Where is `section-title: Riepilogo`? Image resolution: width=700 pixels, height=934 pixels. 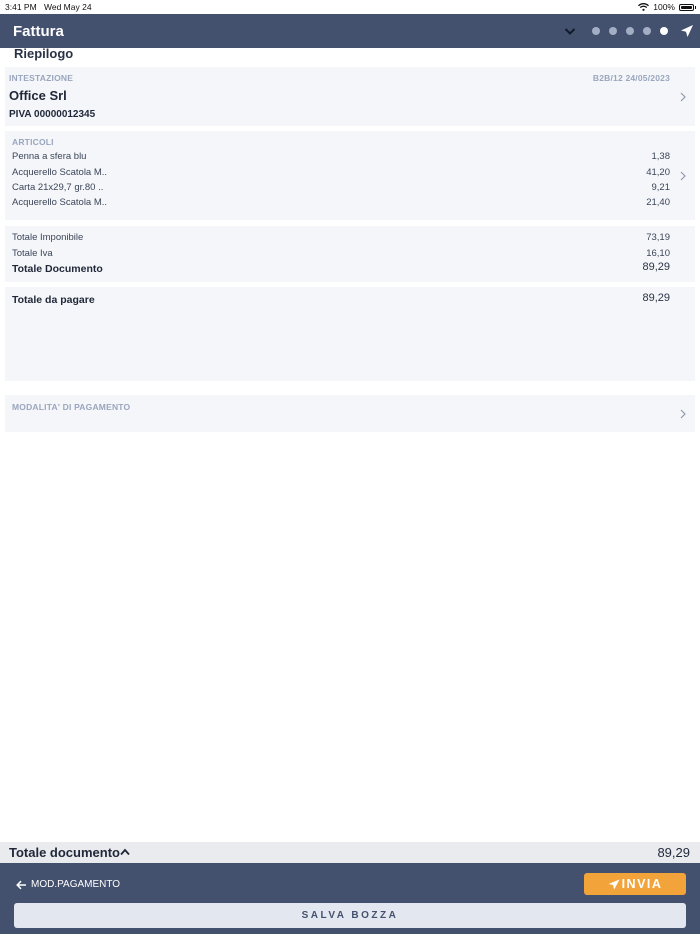 section-title: Riepilogo is located at coordinates (44, 53).